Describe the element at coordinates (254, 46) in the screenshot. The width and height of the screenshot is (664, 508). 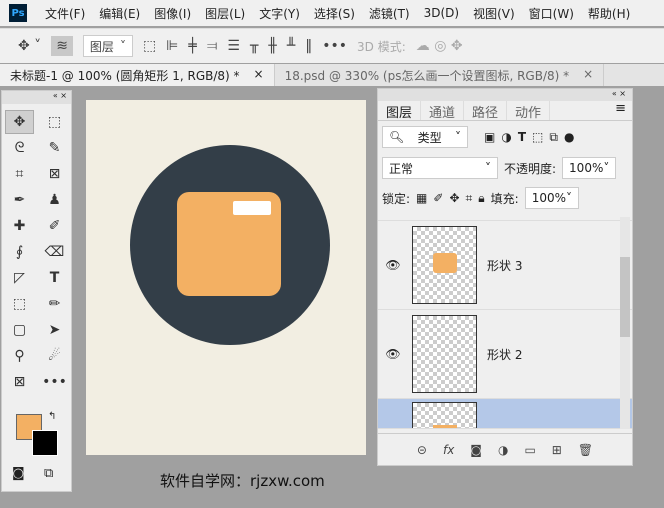
I see `align-top-icon: ╥` at that location.